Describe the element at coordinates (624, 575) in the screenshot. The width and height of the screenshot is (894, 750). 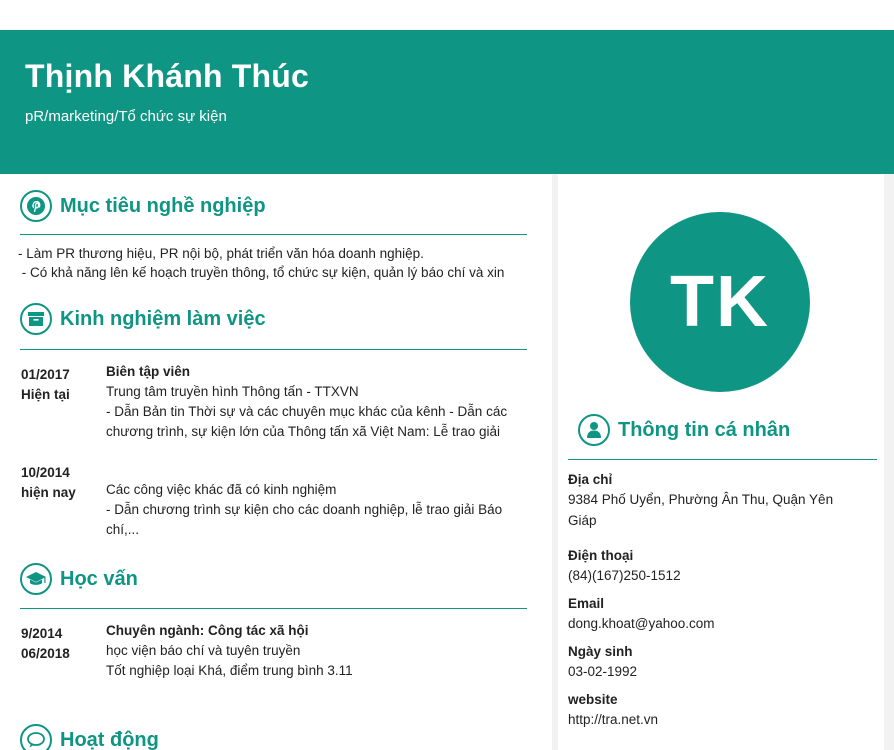
I see `phone-value: (84)(167)250-1512` at that location.